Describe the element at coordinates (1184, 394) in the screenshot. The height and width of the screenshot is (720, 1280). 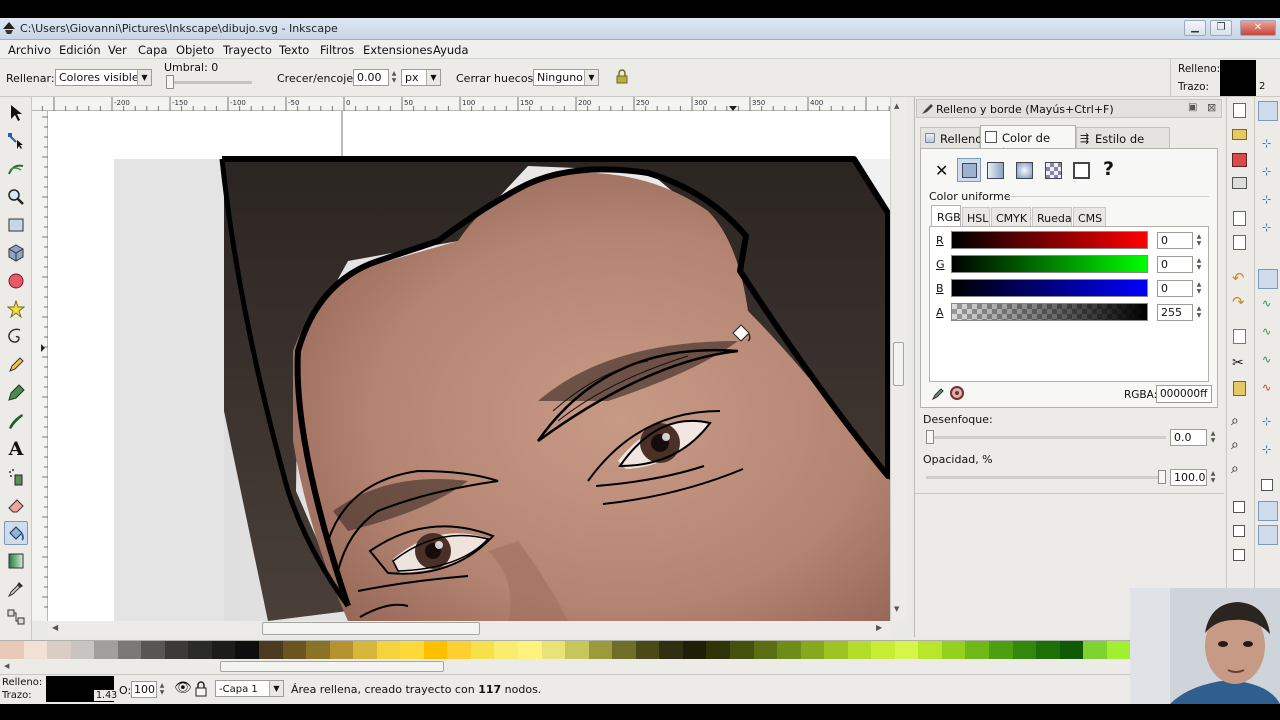
I see `rgba-input: 000000ff` at that location.